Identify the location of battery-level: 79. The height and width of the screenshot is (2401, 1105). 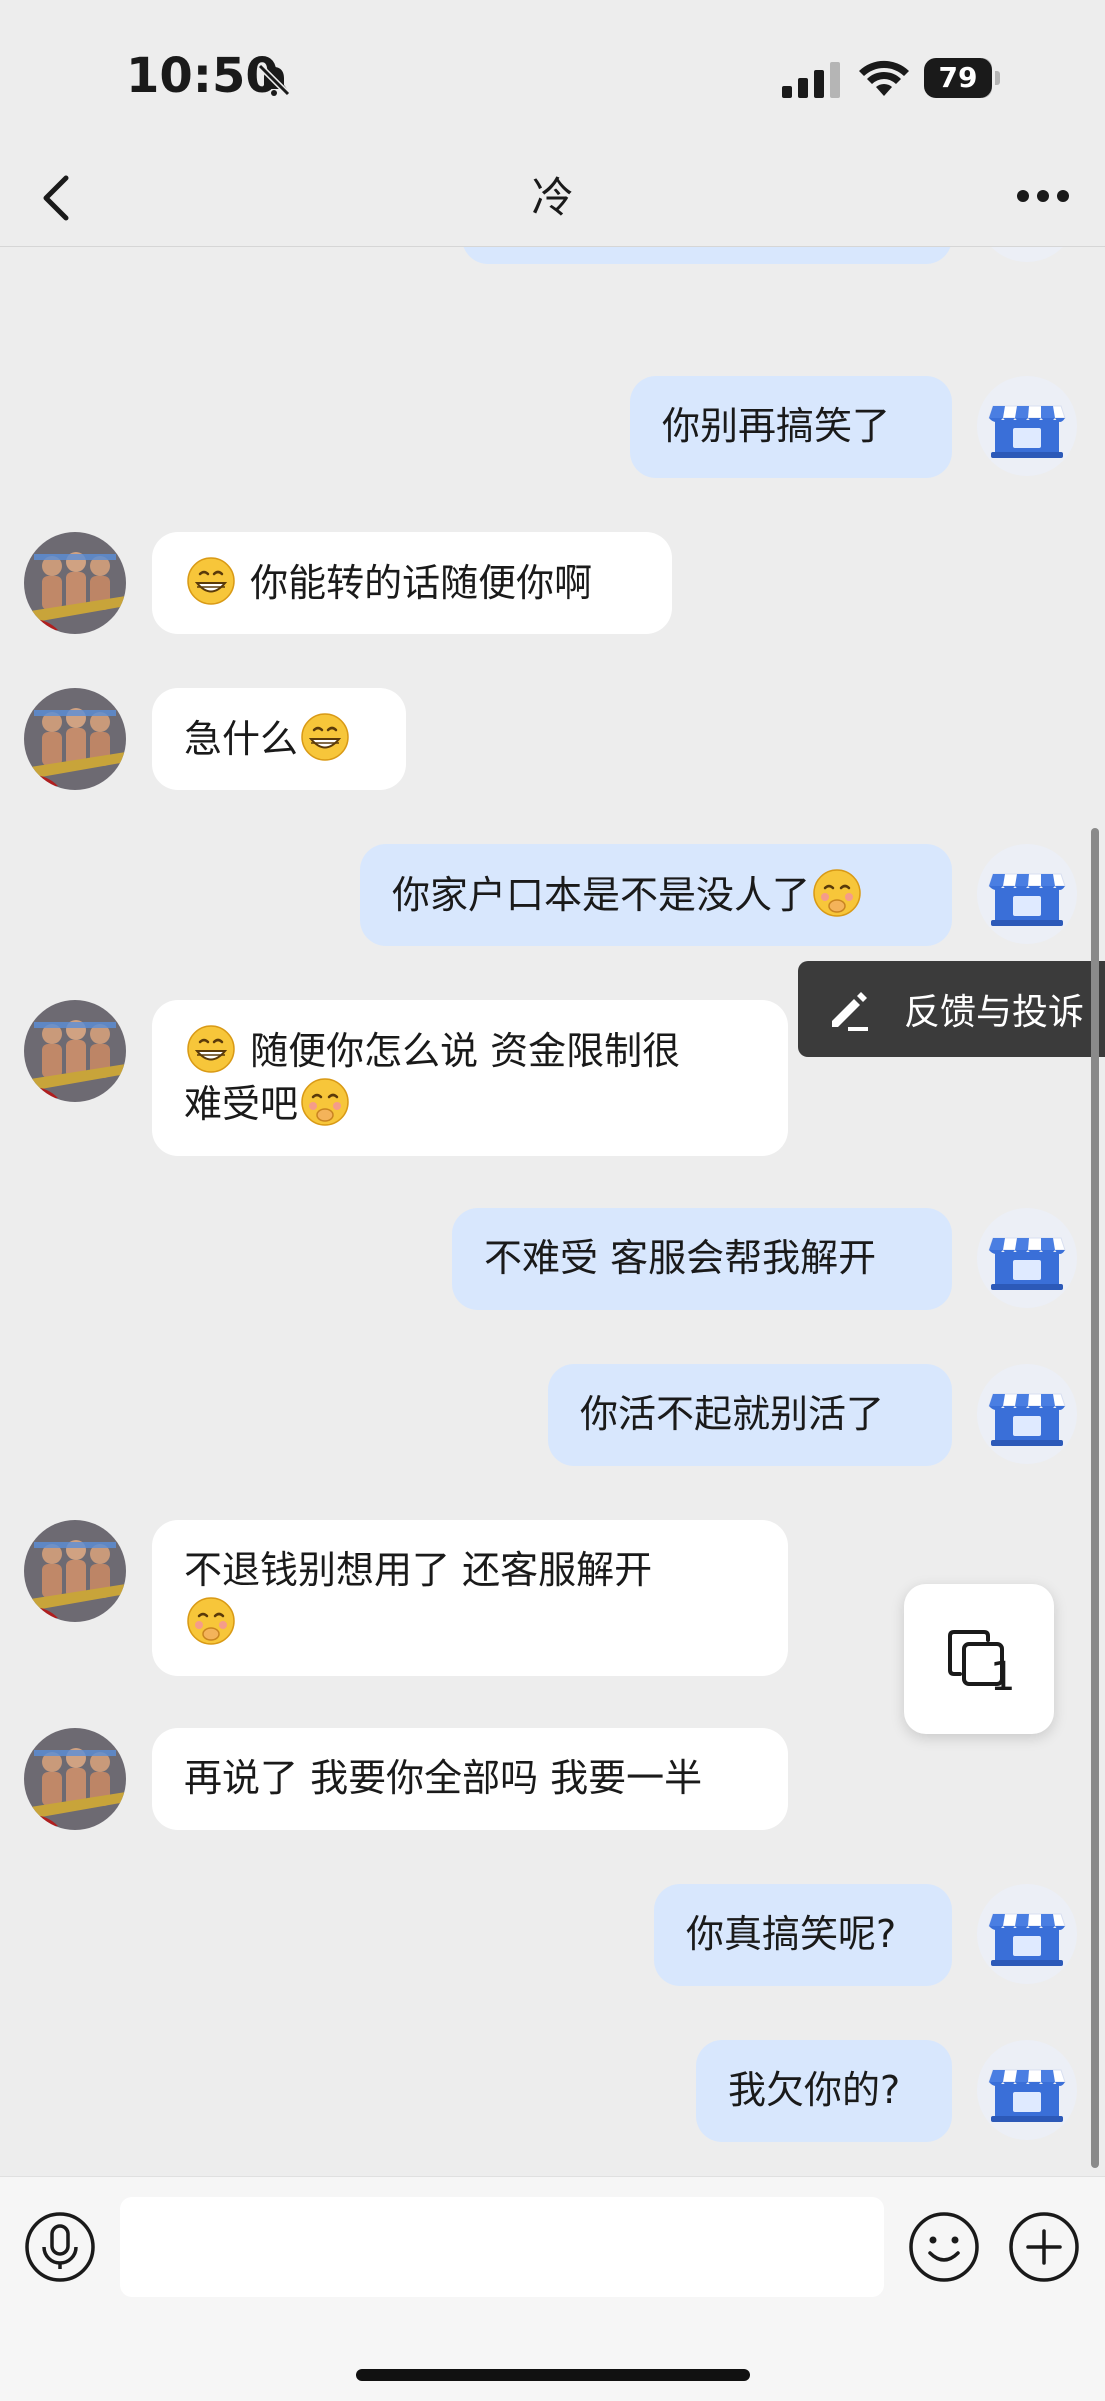
(958, 78).